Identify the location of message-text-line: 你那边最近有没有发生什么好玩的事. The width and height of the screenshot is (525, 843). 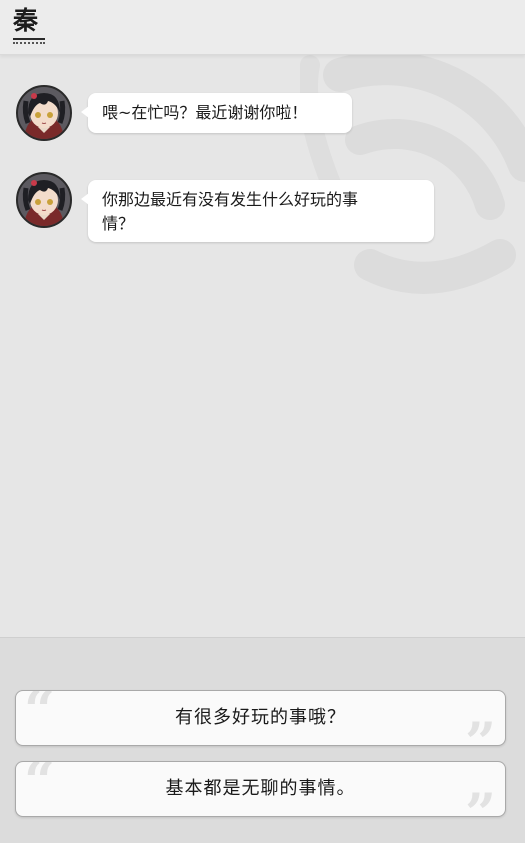
(230, 199).